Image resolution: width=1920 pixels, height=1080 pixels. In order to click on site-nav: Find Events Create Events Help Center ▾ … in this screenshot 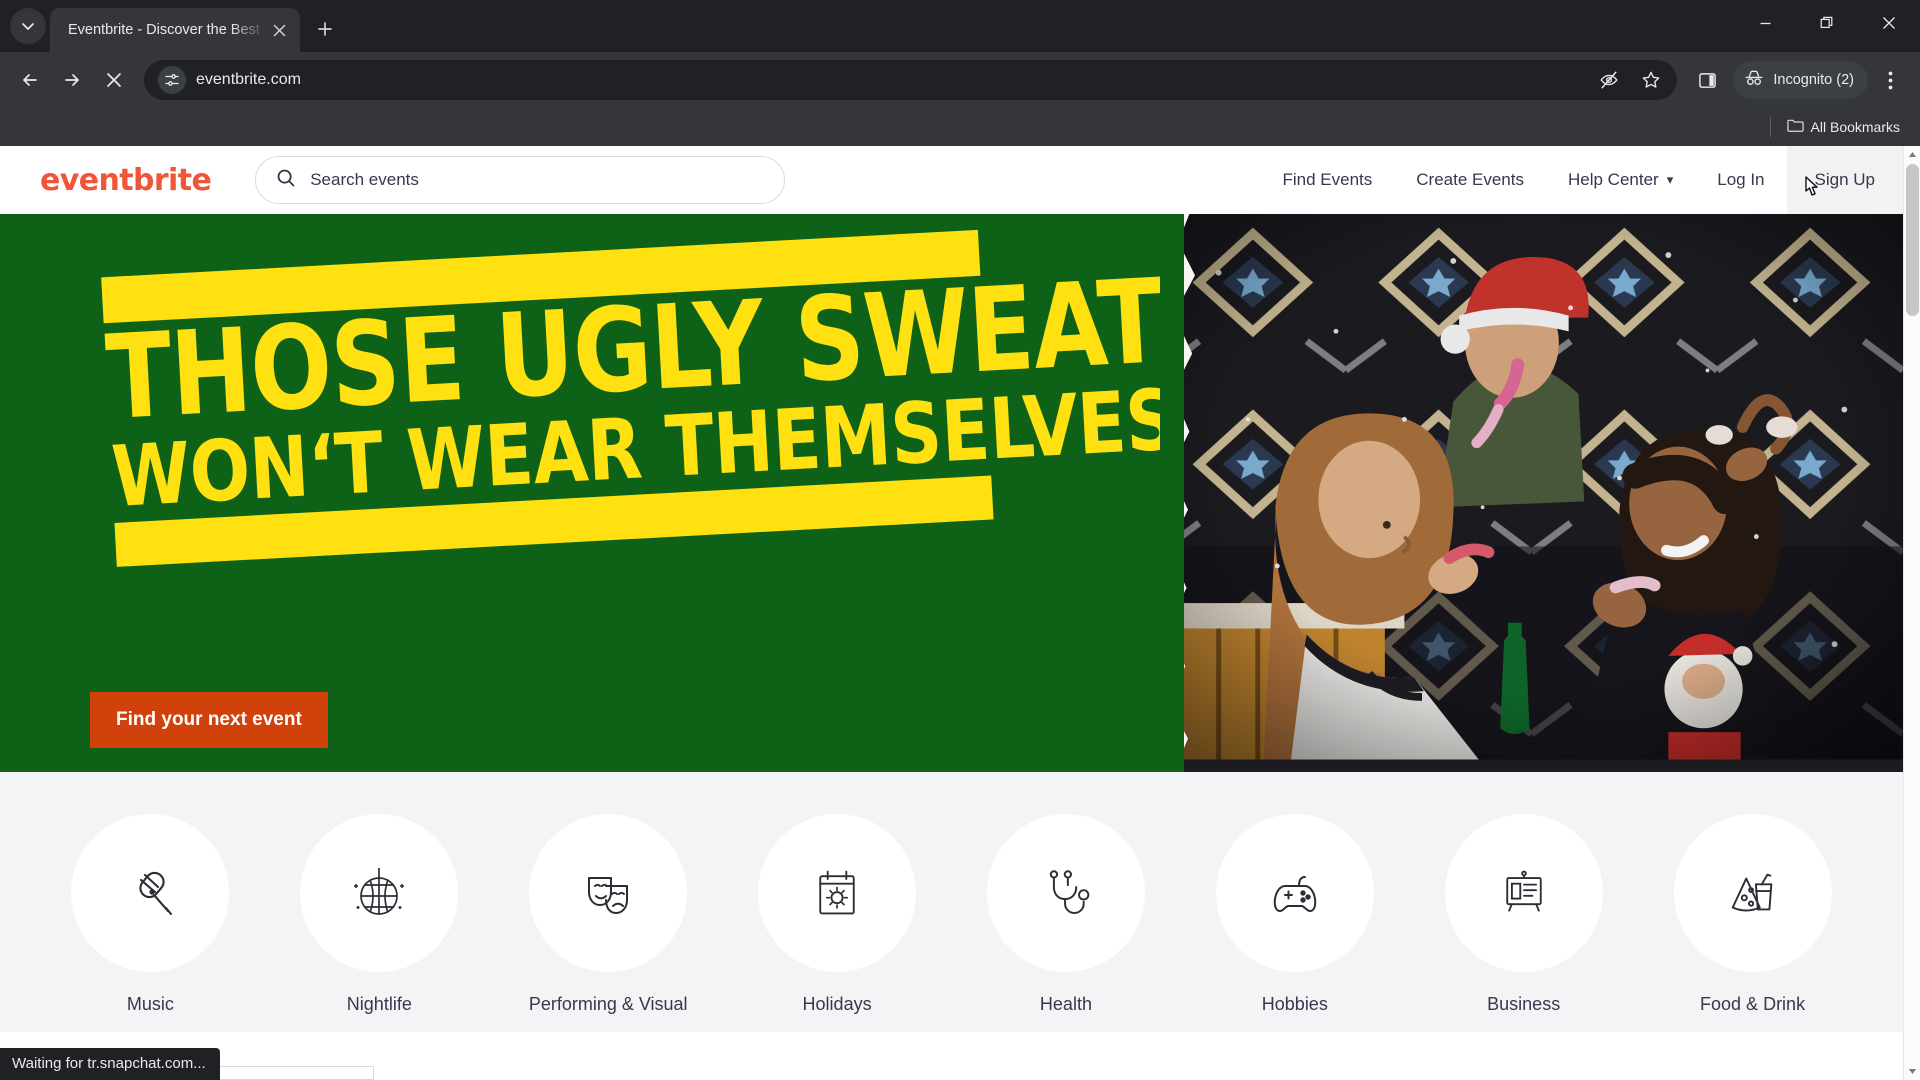, I will do `click(1582, 180)`.